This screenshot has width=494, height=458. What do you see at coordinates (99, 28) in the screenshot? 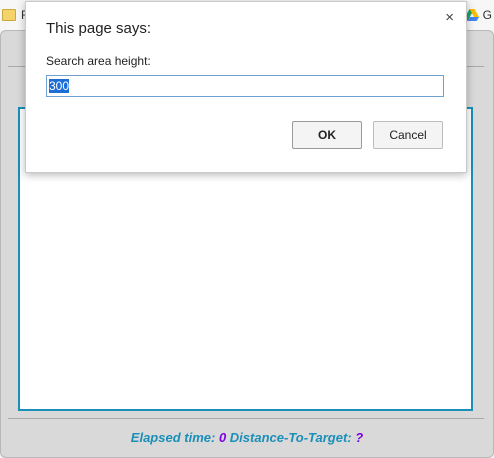
I see `dialog-title: This page says:` at bounding box center [99, 28].